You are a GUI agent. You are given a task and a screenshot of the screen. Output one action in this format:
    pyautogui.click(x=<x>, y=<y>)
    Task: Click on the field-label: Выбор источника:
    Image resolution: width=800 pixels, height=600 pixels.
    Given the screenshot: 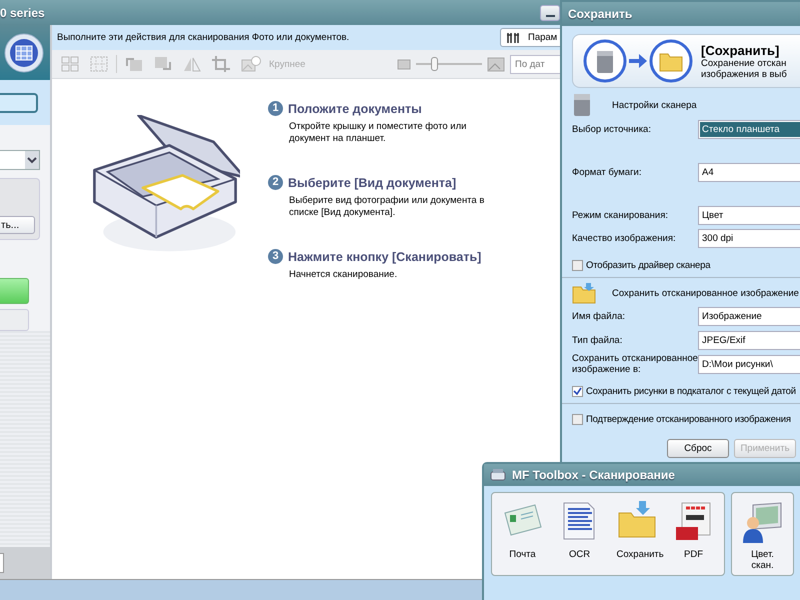 What is the action you would take?
    pyautogui.click(x=612, y=129)
    